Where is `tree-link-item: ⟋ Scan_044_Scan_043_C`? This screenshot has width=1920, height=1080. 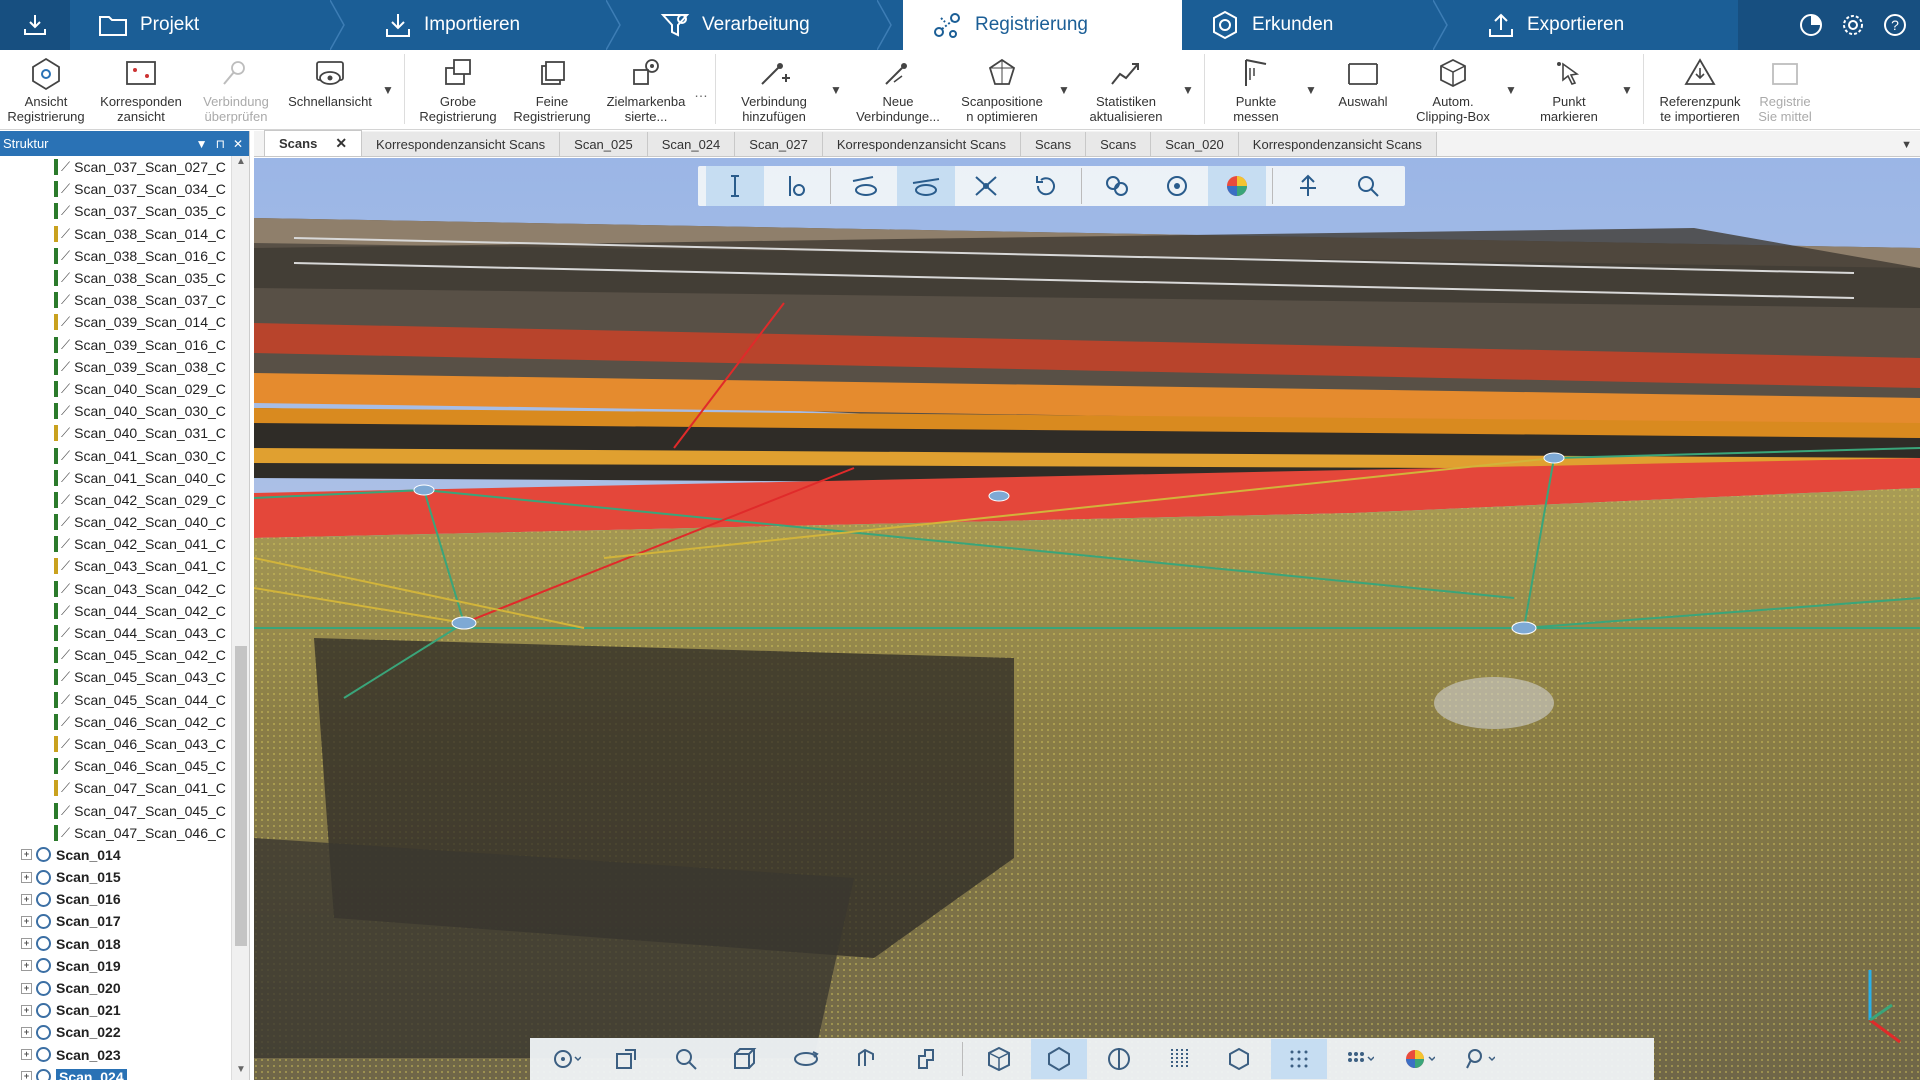
tree-link-item: ⟋ Scan_044_Scan_043_C is located at coordinates (116, 633).